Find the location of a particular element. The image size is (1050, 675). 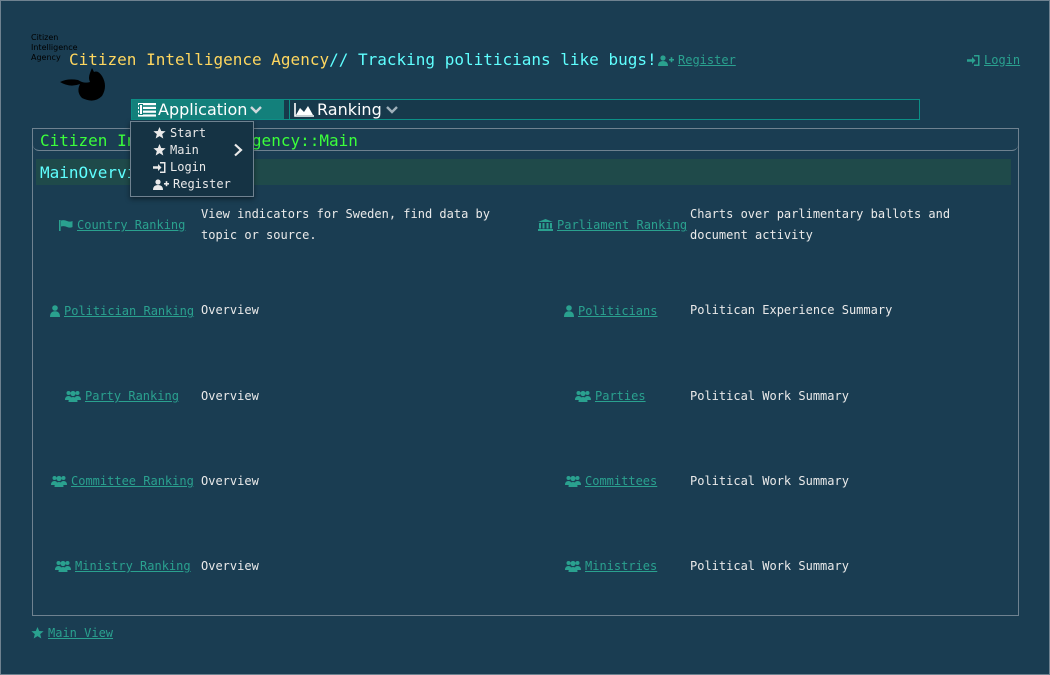

ministries-label: Ministries is located at coordinates (621, 566).